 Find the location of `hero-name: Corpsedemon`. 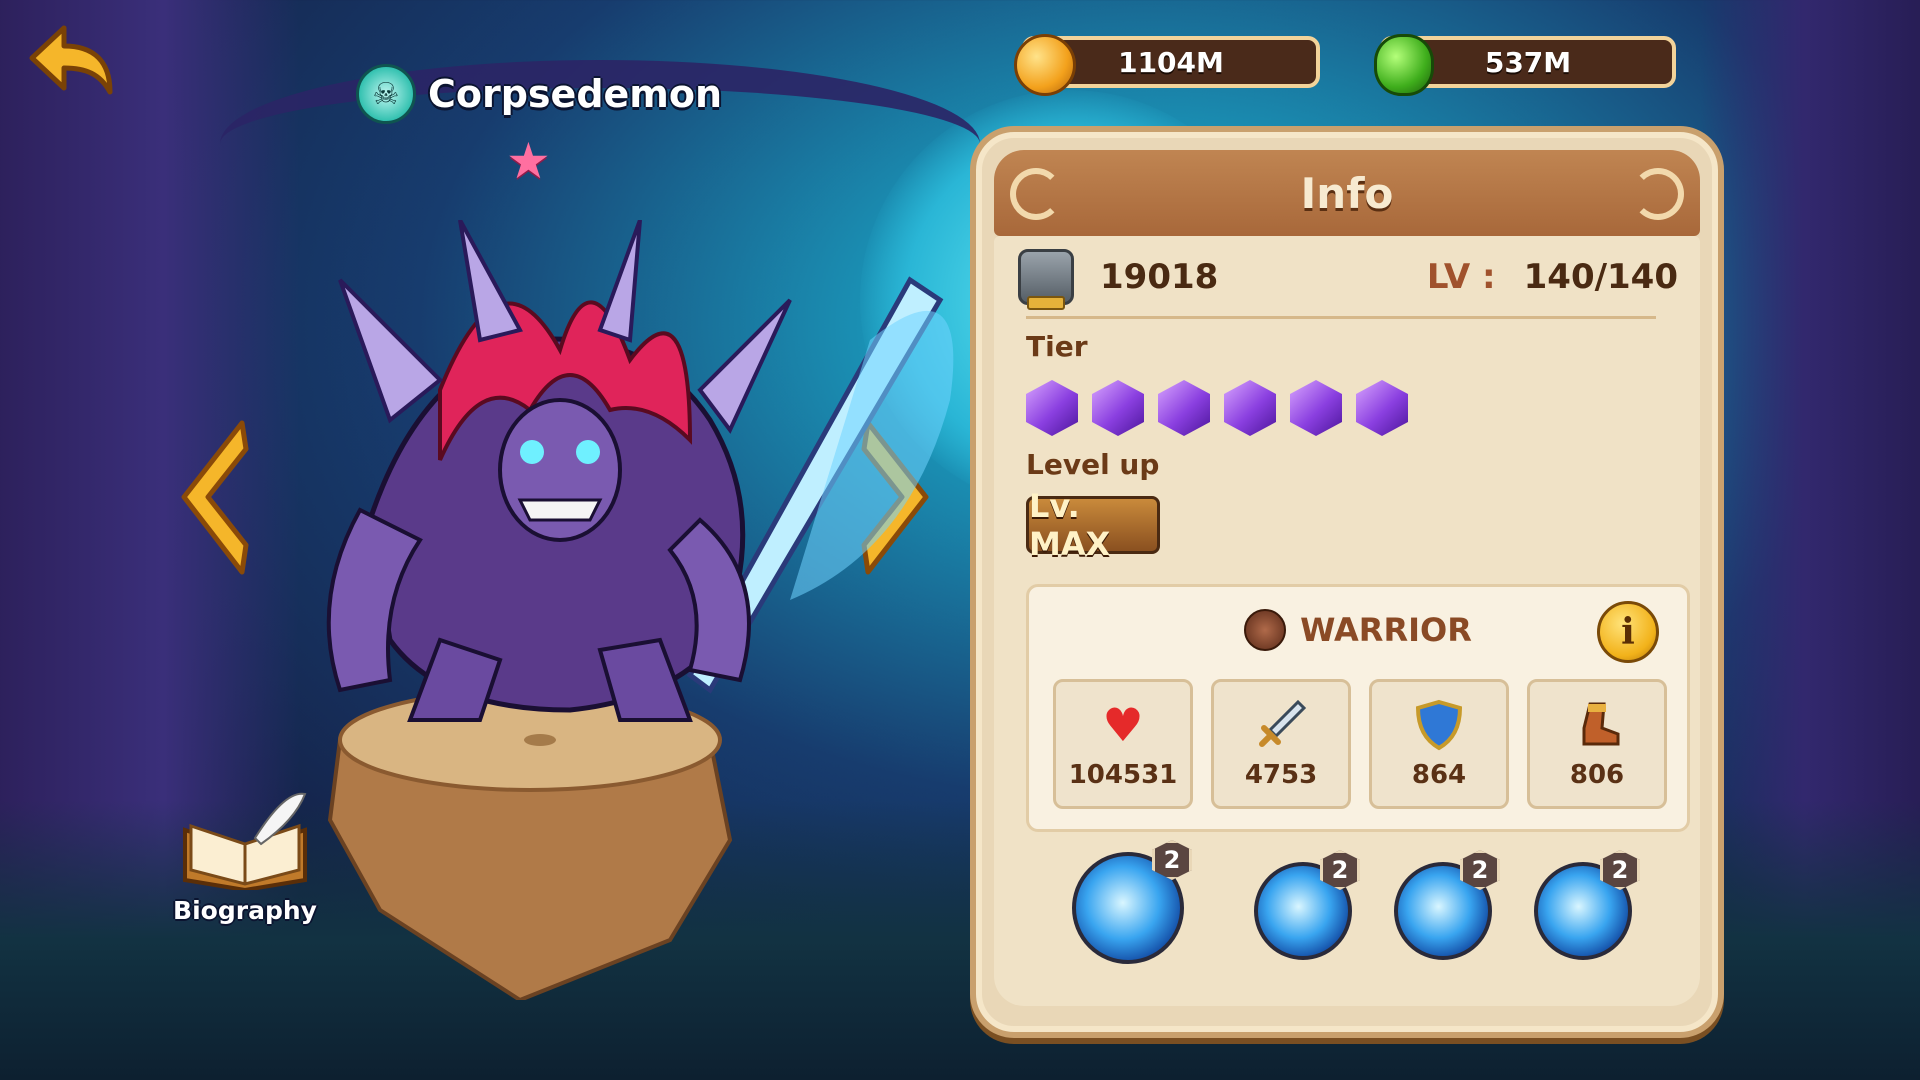

hero-name: Corpsedemon is located at coordinates (575, 94).